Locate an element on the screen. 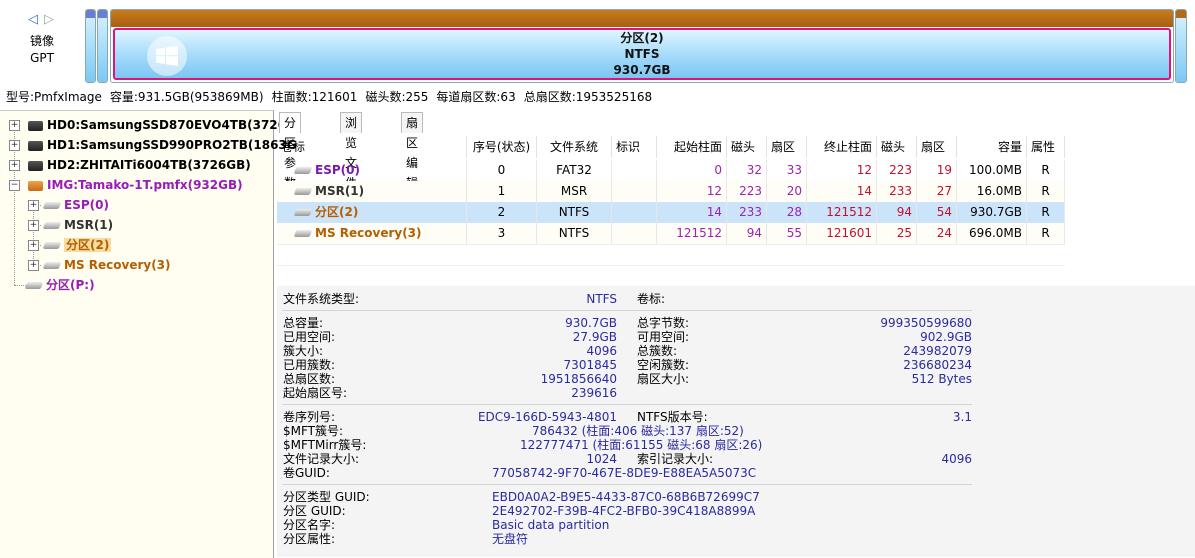 Image resolution: width=1195 pixels, height=558 pixels. row-label: 分区(2) is located at coordinates (372, 212).